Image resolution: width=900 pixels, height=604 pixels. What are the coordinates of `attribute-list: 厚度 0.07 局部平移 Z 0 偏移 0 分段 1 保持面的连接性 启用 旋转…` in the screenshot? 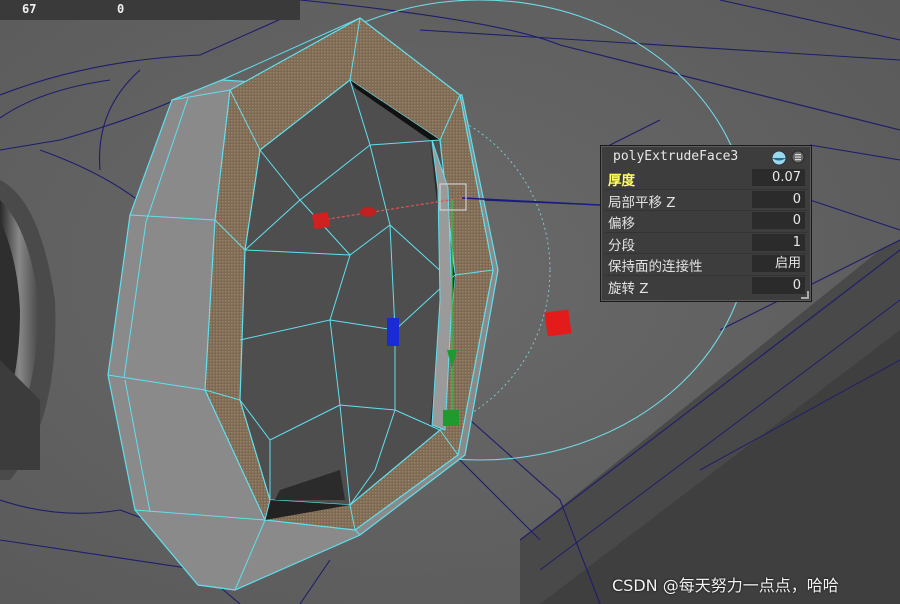 It's located at (706, 232).